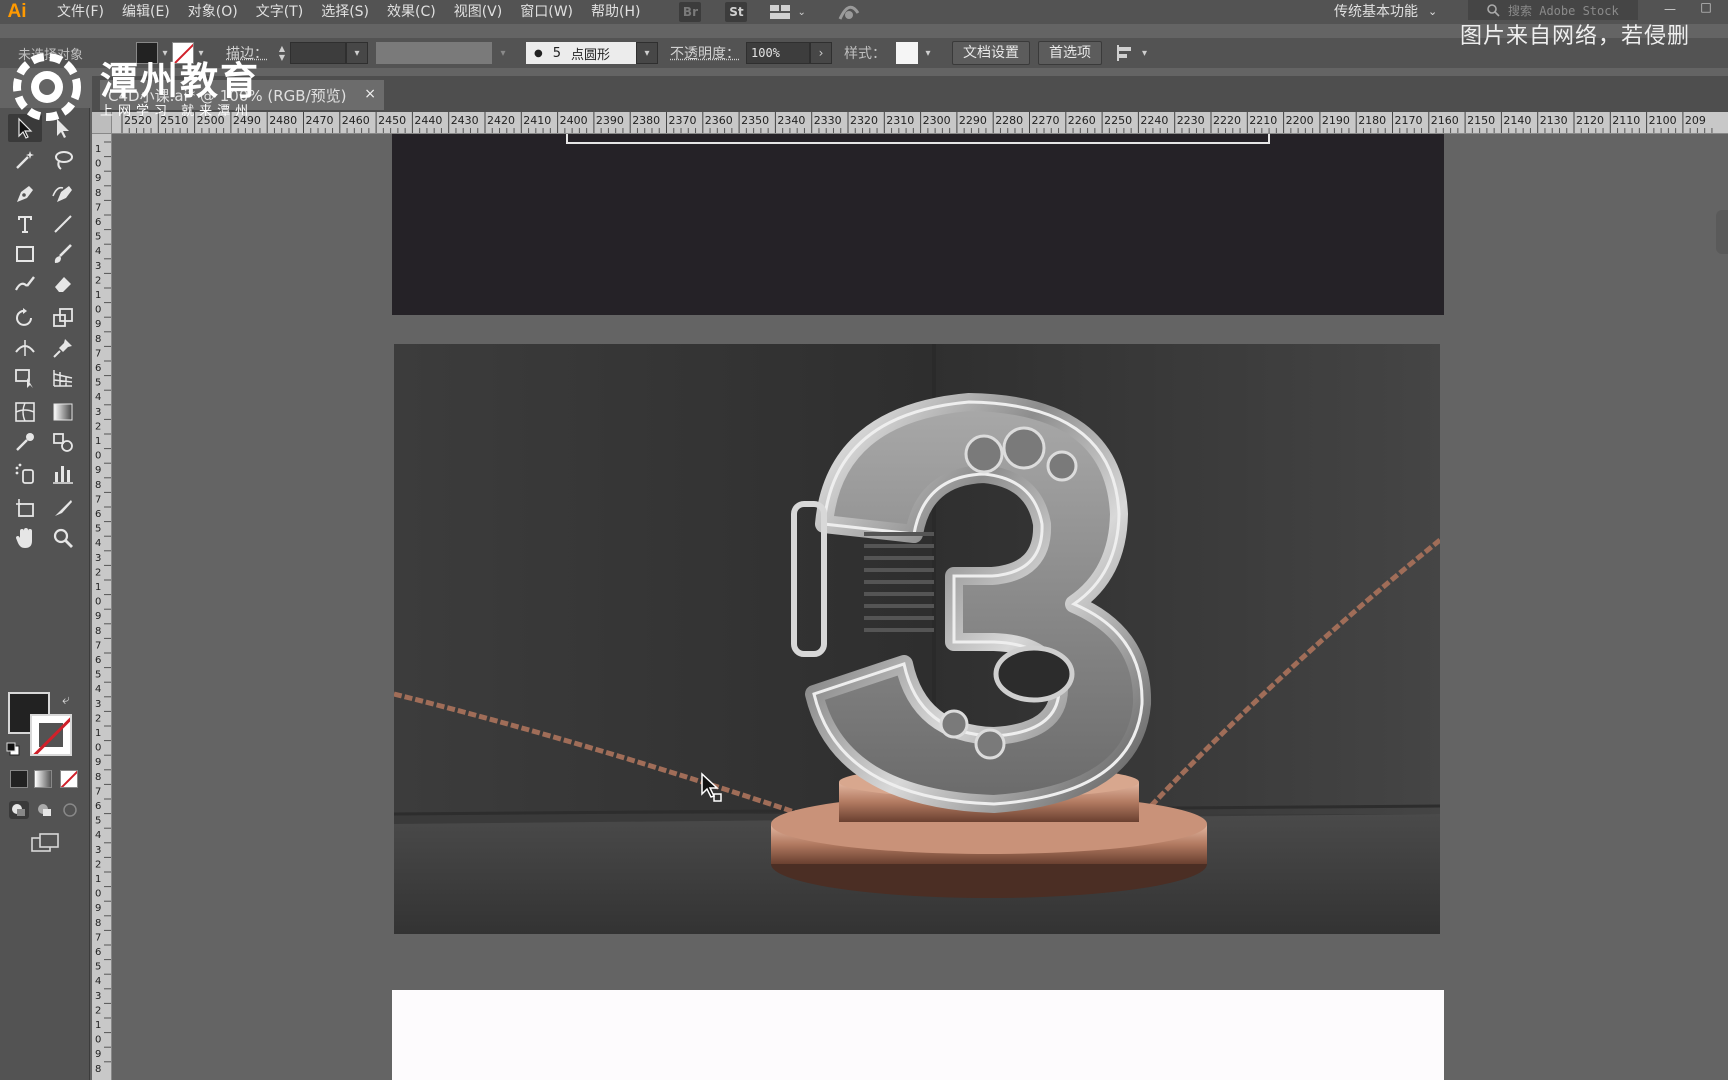 The image size is (1728, 1080). What do you see at coordinates (63, 378) in the screenshot?
I see `perspective-grid-tool` at bounding box center [63, 378].